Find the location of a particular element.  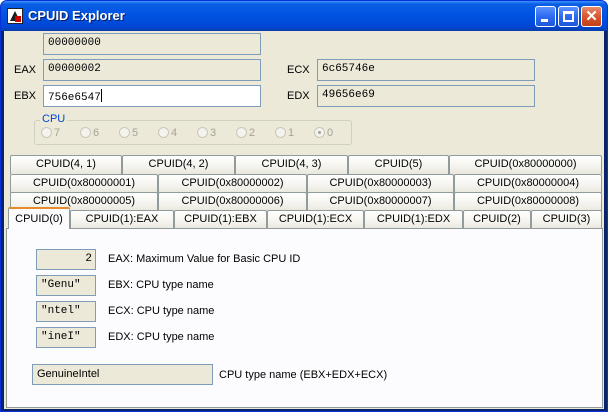

tab-cpuid-80000008: CPUID(0x80000008) is located at coordinates (528, 201).